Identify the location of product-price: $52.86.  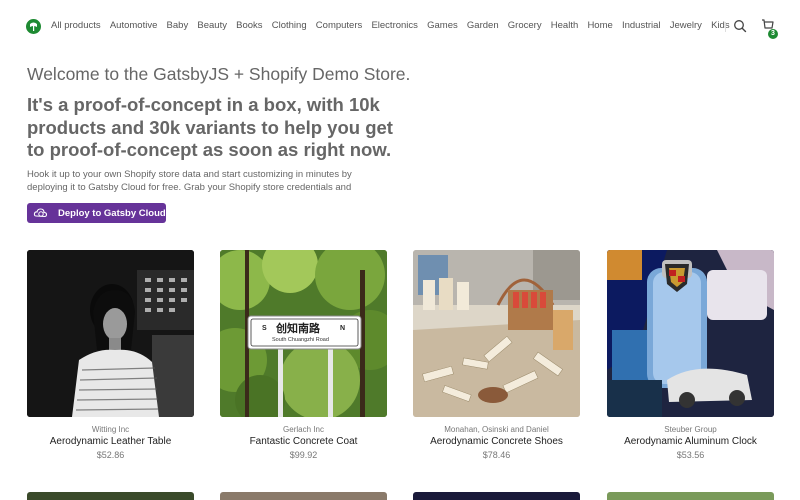
(110, 455).